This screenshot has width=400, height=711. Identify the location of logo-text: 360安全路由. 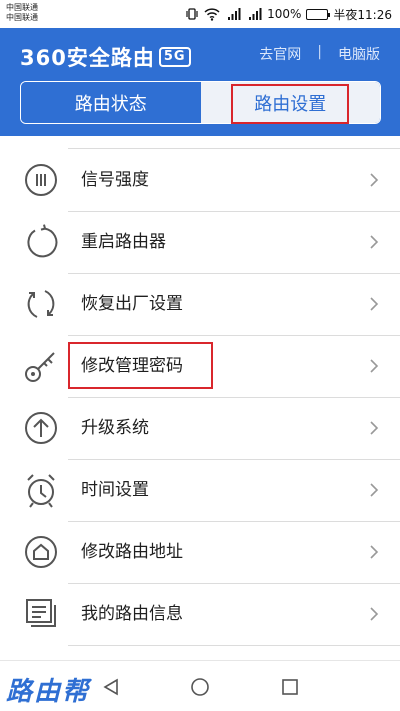
(87, 58).